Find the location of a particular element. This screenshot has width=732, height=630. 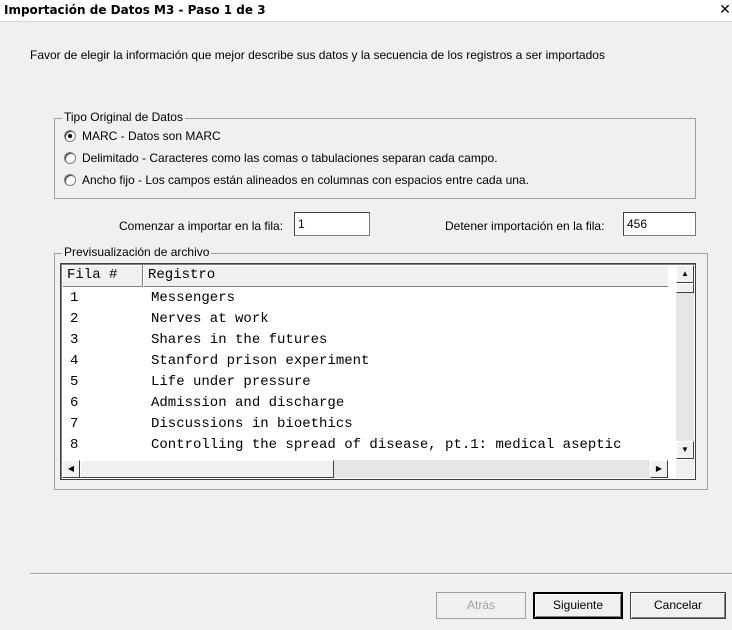

stop-row-input is located at coordinates (659, 224).